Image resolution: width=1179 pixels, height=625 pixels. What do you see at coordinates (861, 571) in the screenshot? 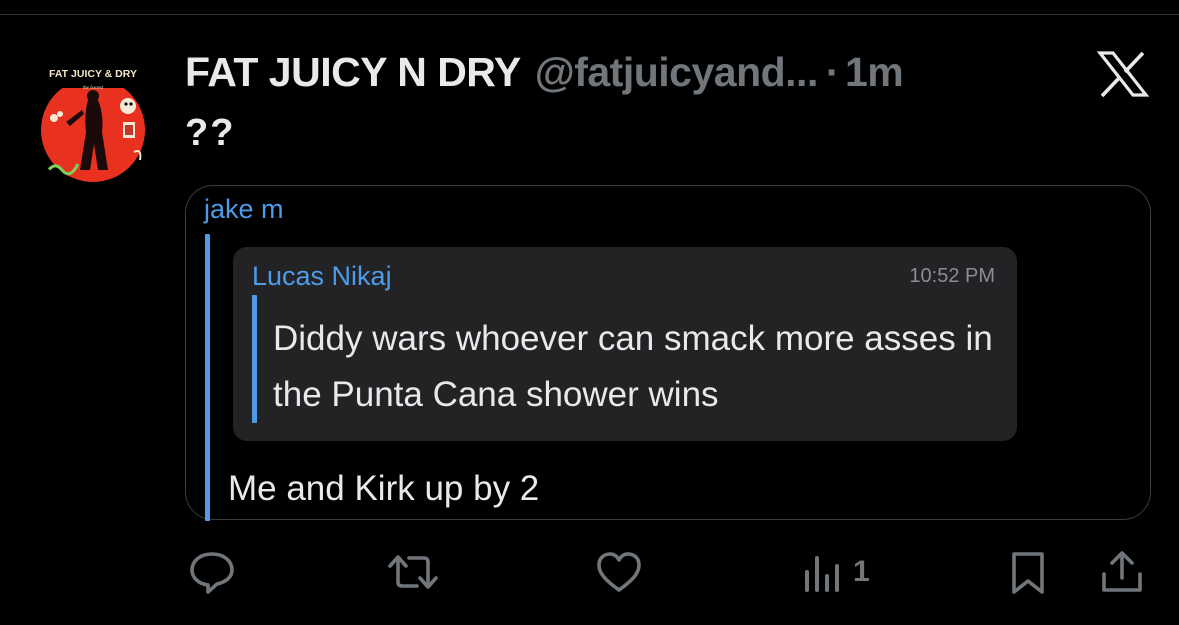
I see `views-count: 1` at bounding box center [861, 571].